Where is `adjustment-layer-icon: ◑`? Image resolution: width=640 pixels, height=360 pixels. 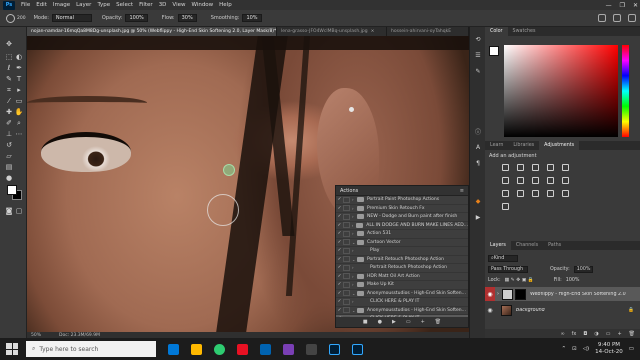
adjustment-layer-icon: ◑ is located at coordinates (596, 334).